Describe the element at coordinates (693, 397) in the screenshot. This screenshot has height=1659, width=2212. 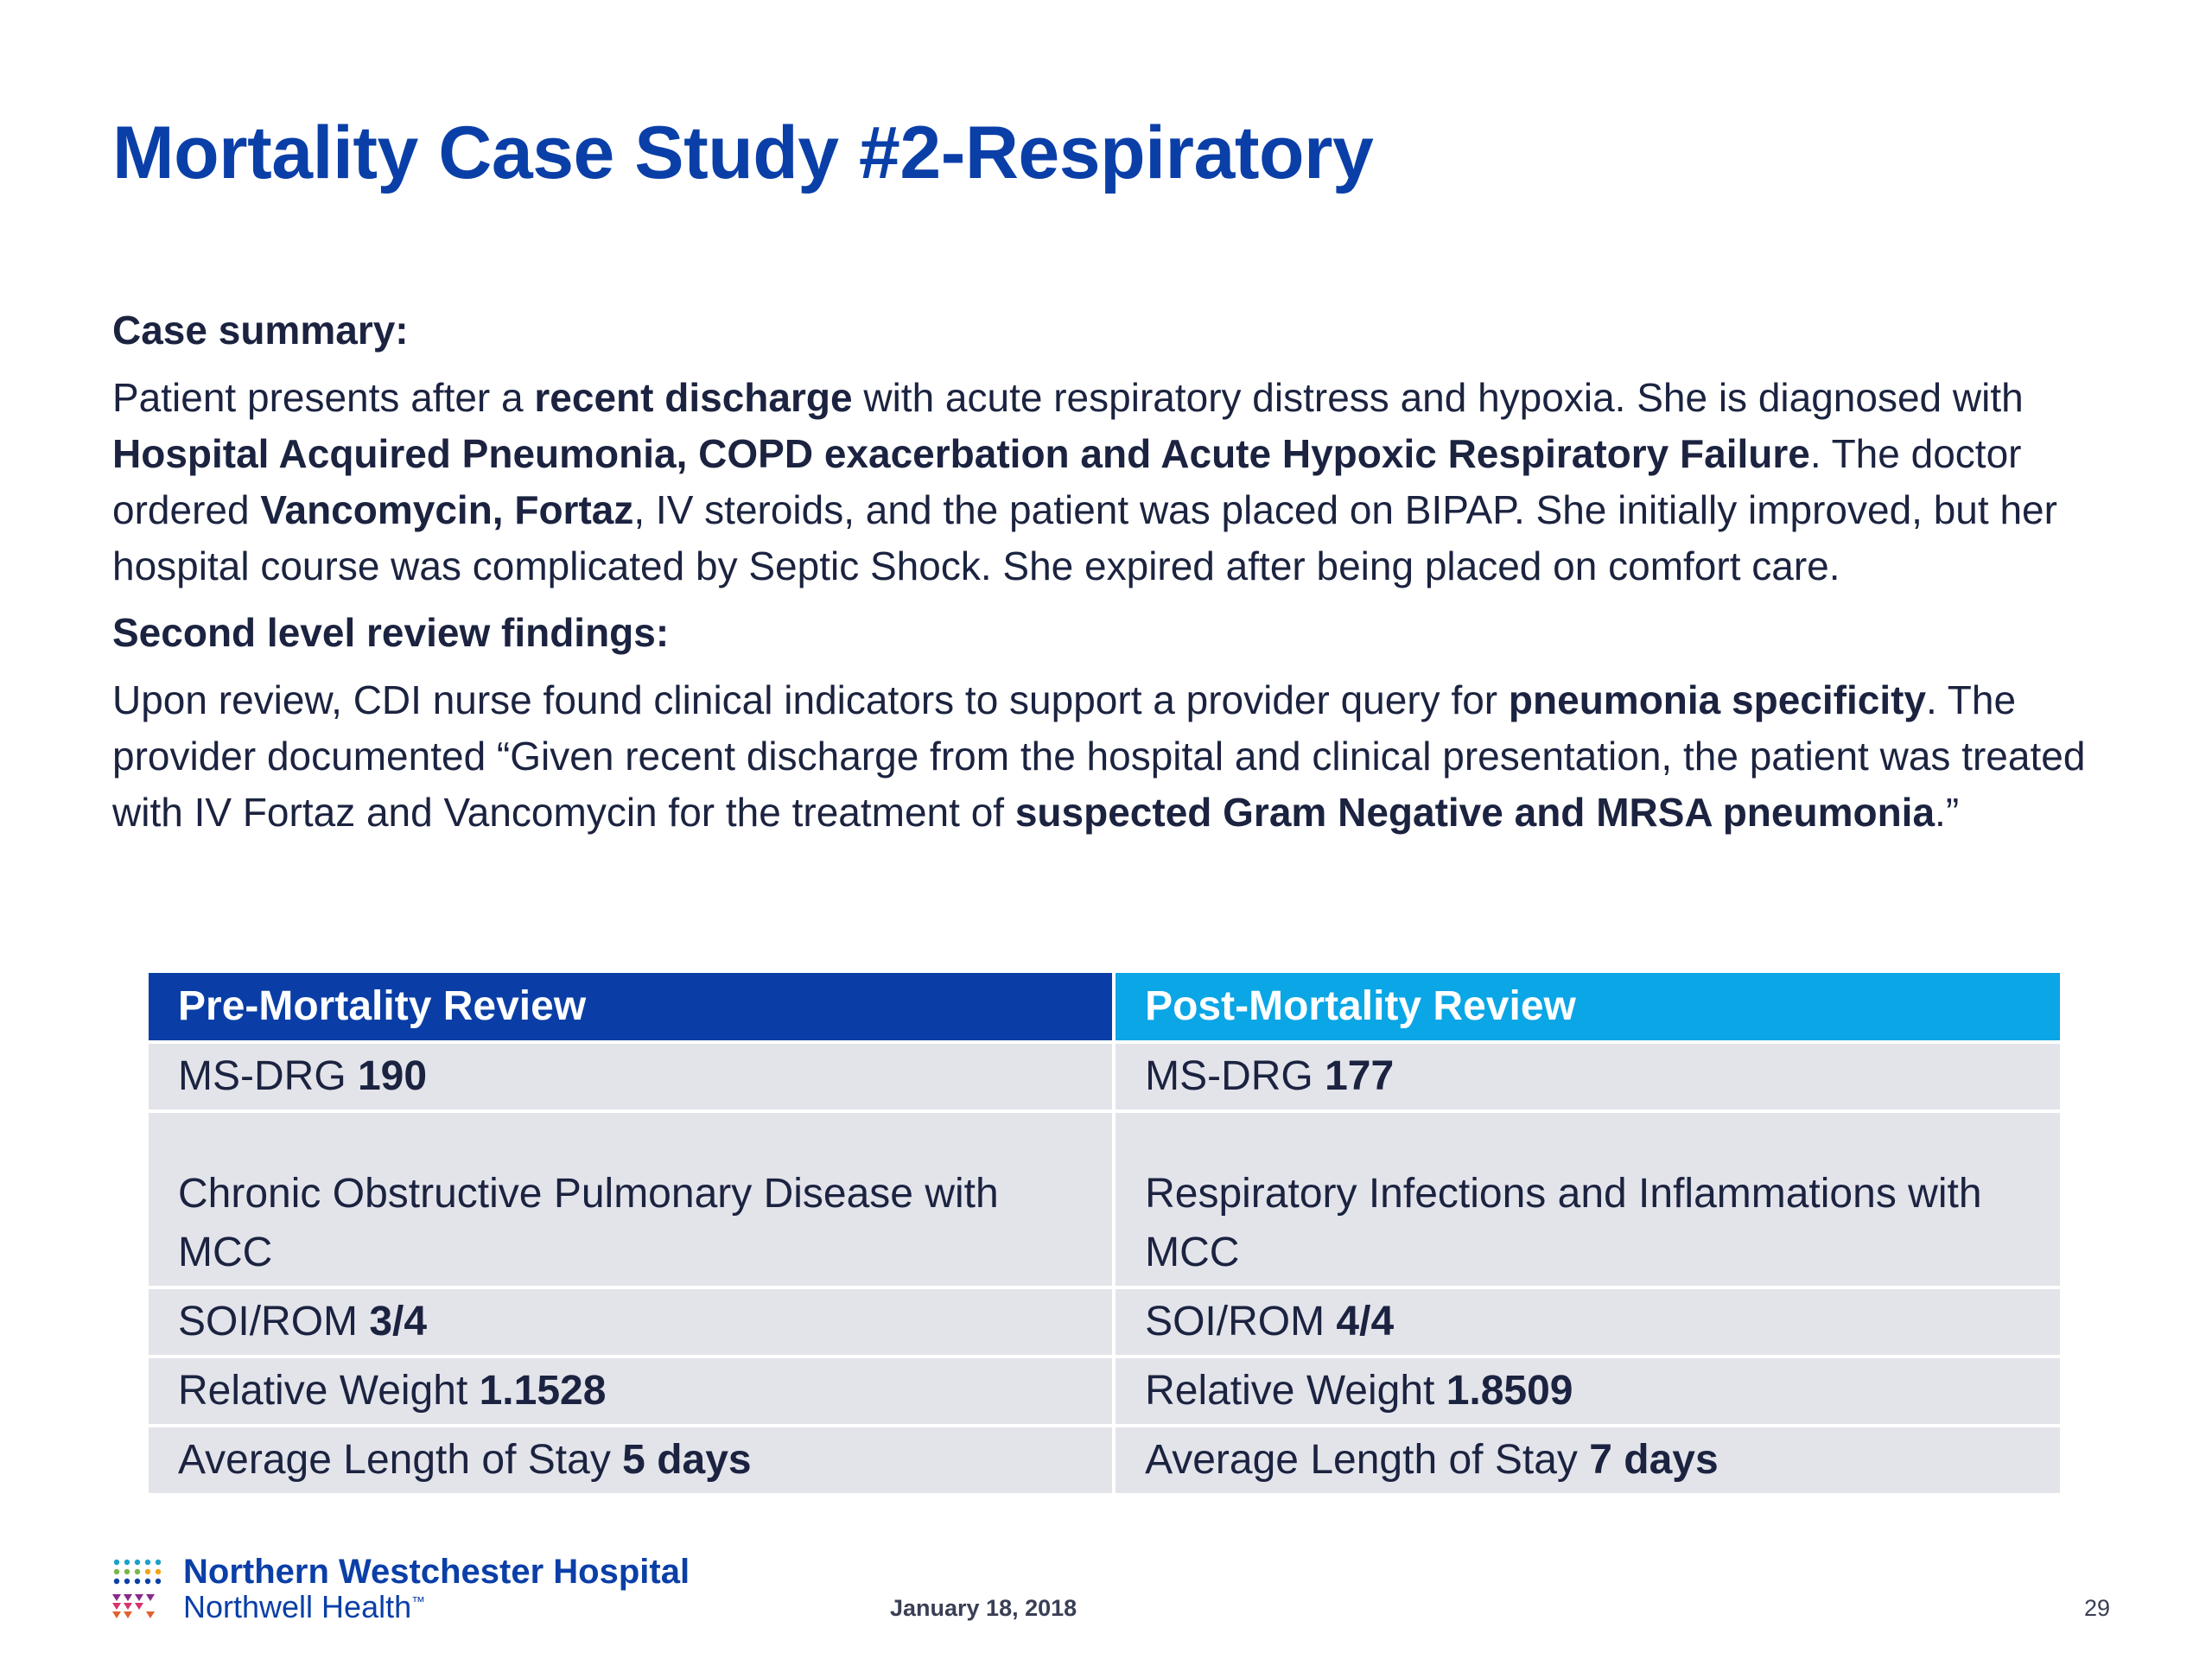
I see `case-summary-bold-1: recent discharge` at that location.